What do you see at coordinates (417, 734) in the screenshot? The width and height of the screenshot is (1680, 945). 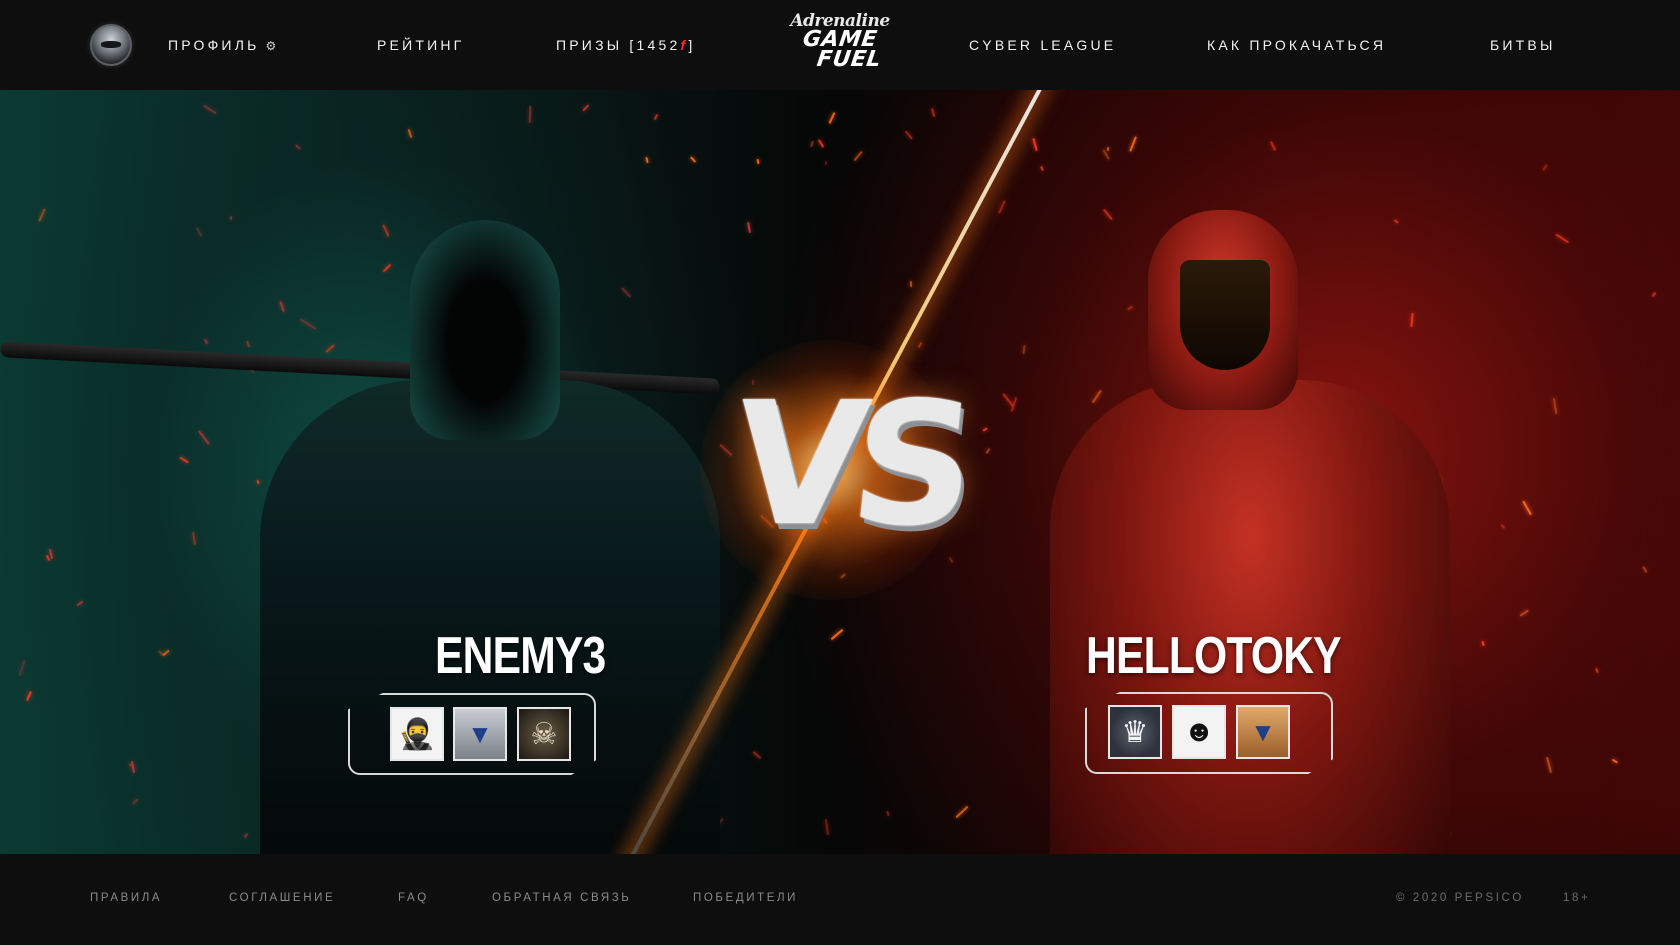 I see `hood-icon: 🥷` at bounding box center [417, 734].